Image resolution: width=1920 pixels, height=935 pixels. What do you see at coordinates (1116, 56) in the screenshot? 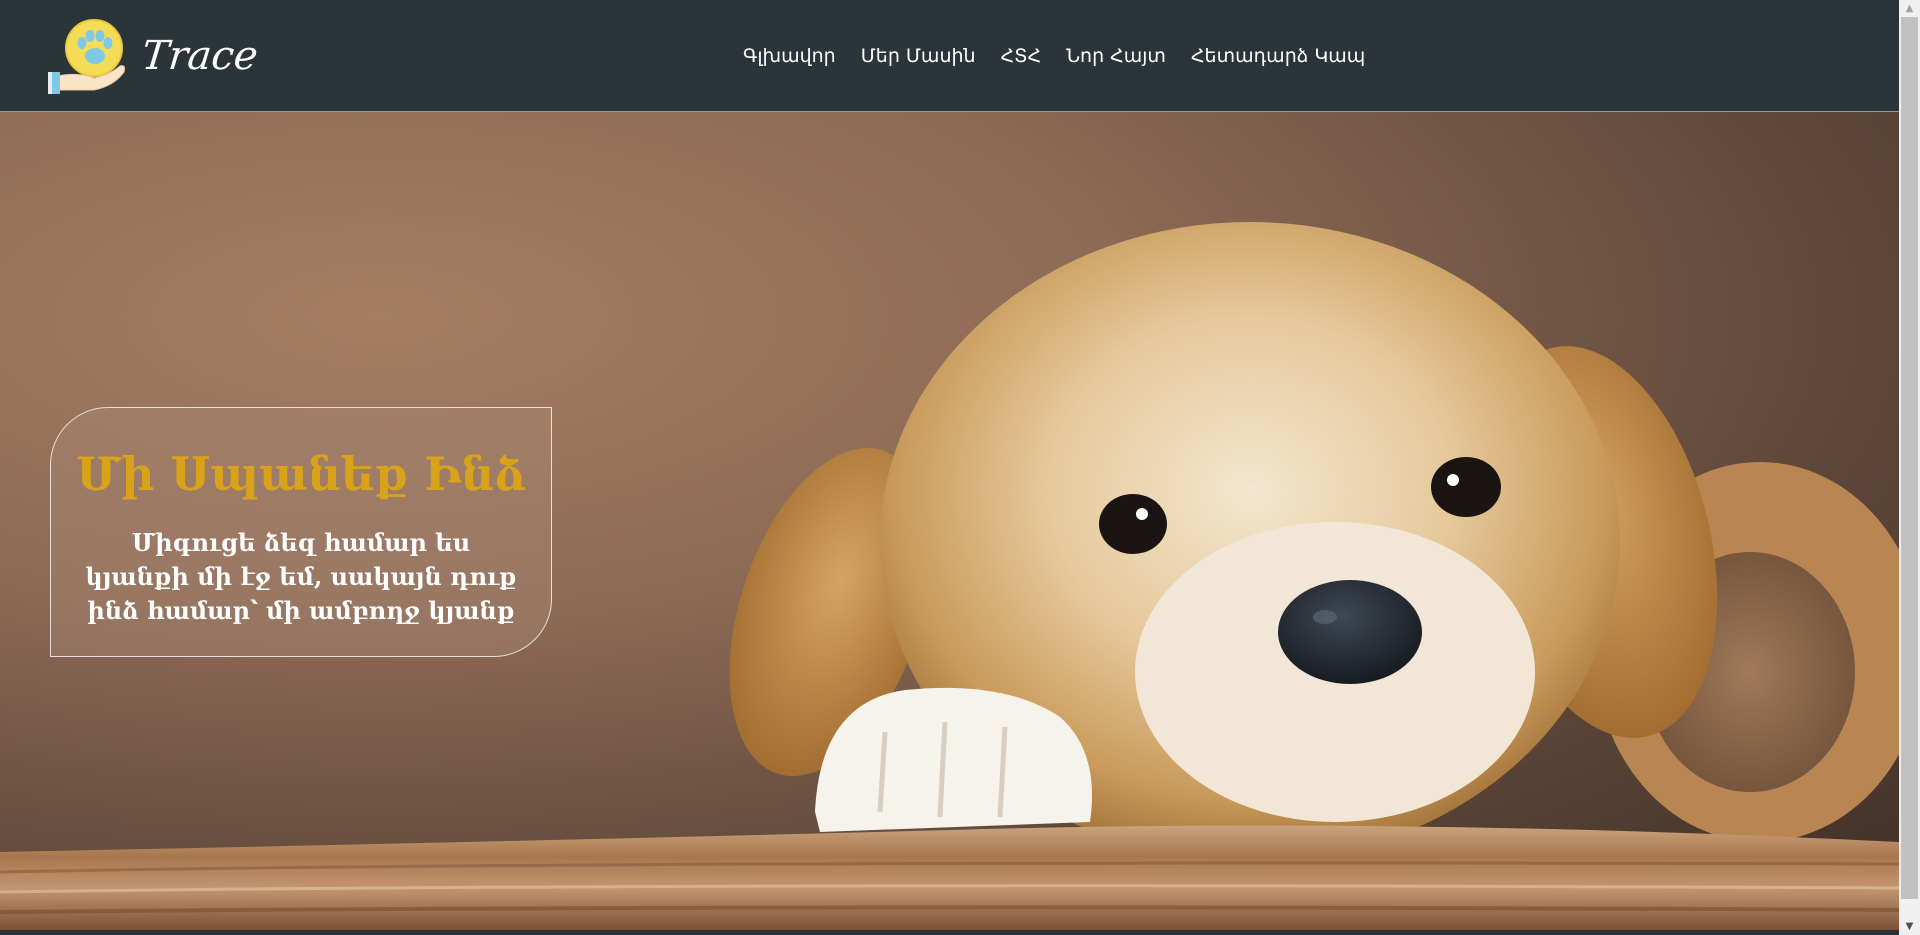
I see `nav-item-new-request: Նոր Հայտ` at bounding box center [1116, 56].